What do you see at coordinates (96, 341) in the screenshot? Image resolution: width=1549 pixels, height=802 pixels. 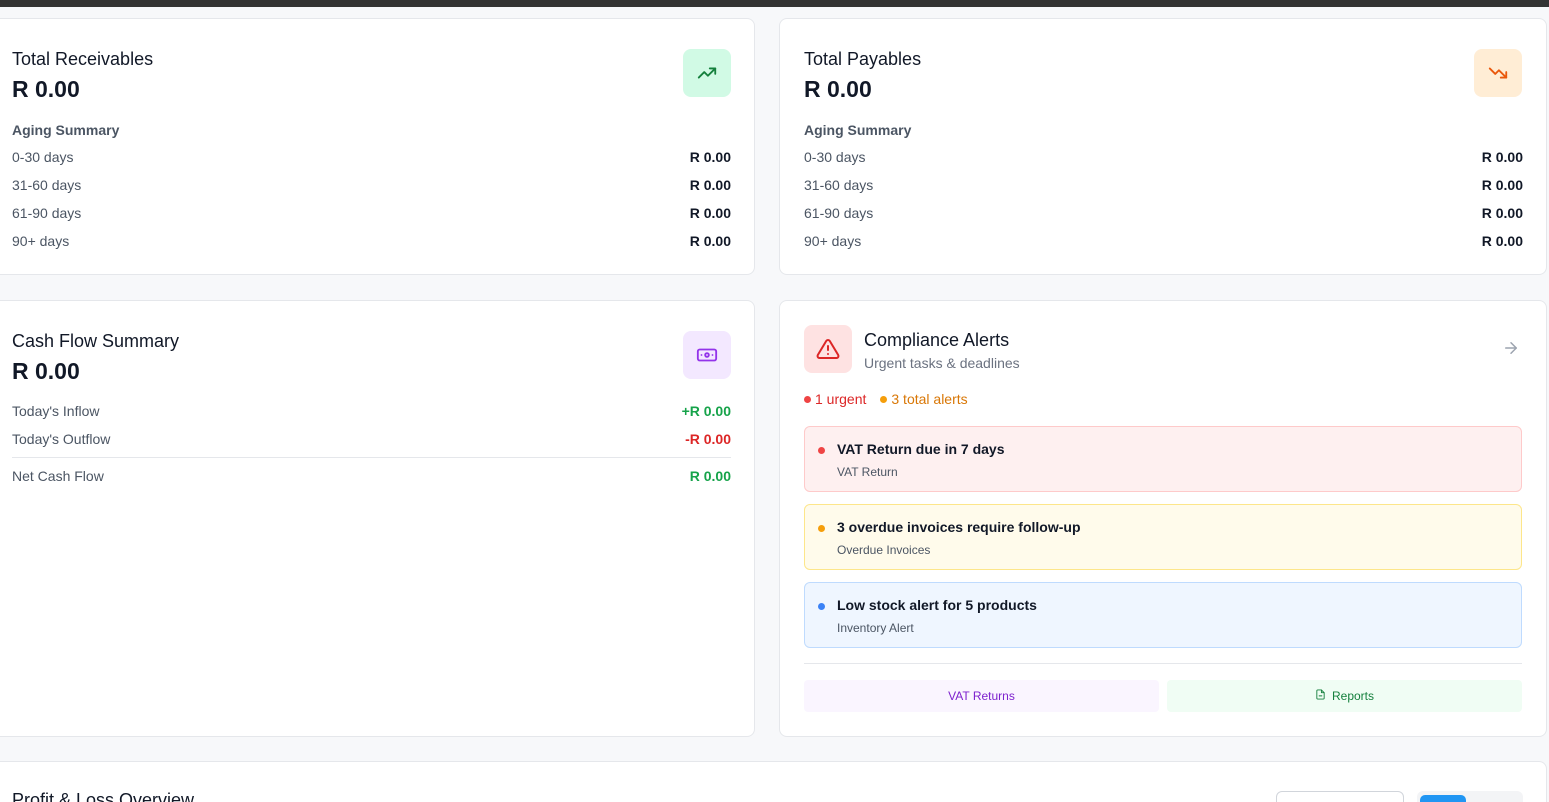 I see `cashflow-title: Cash Flow Summary` at bounding box center [96, 341].